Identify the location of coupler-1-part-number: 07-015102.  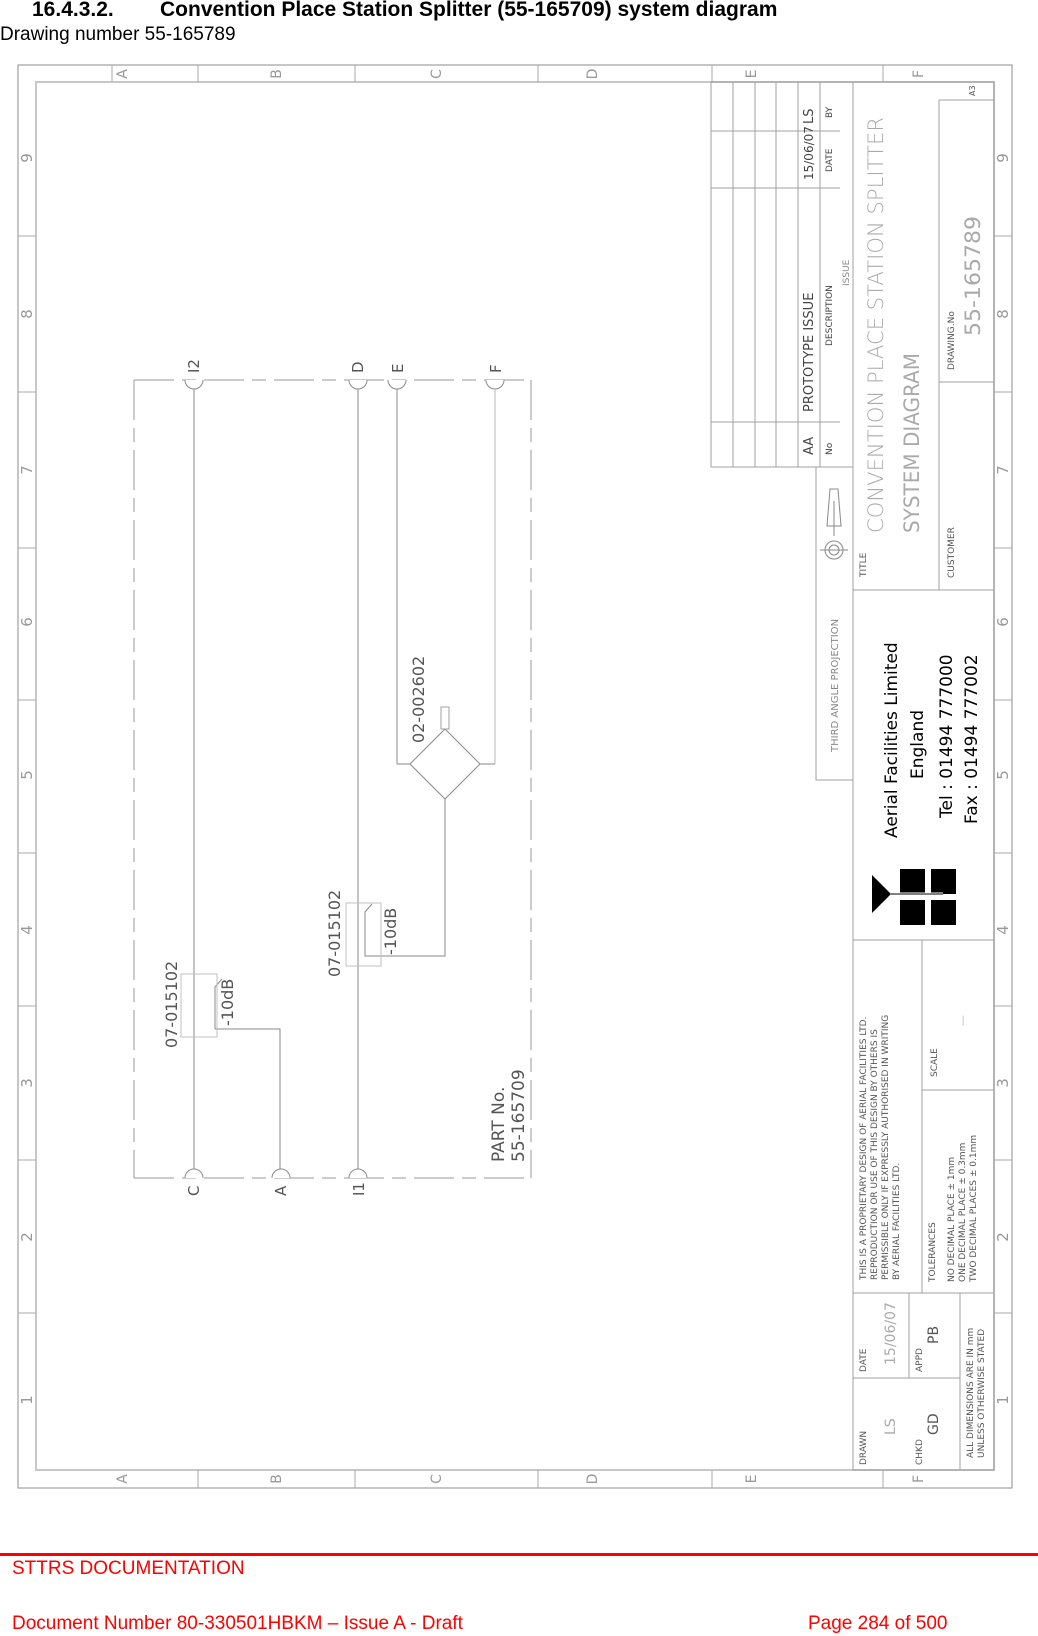
(171, 1004).